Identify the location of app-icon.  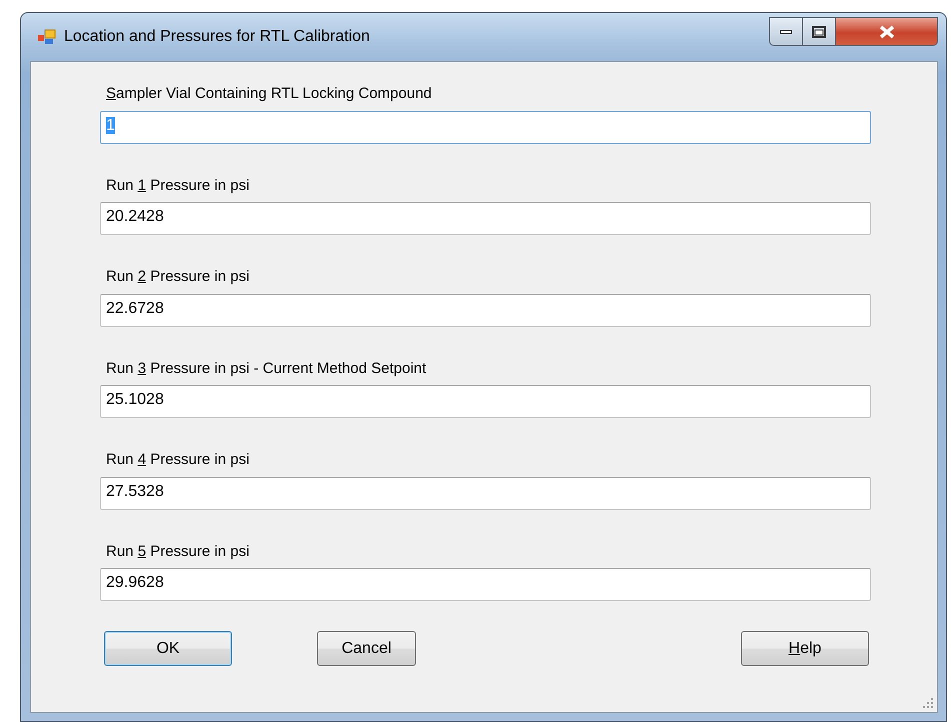
(47, 37).